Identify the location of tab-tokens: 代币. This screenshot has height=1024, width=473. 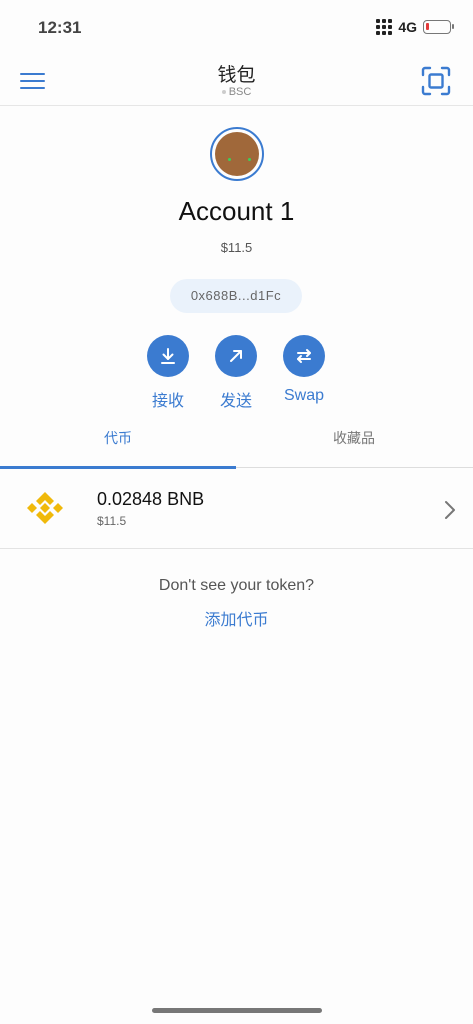
(118, 443).